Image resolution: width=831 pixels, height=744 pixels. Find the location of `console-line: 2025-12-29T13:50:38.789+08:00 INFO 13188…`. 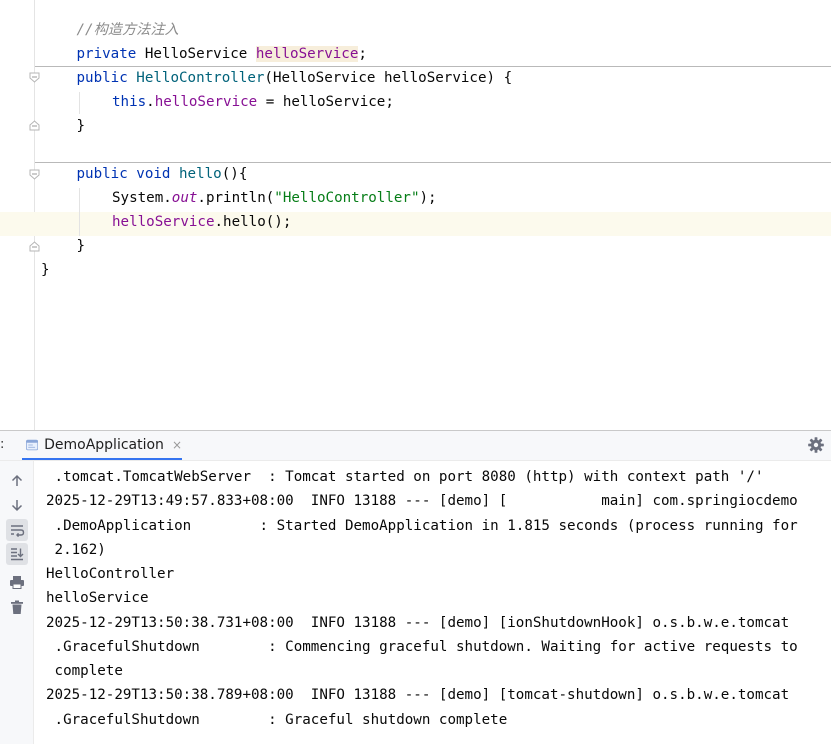

console-line: 2025-12-29T13:50:38.789+08:00 INFO 13188… is located at coordinates (418, 695).